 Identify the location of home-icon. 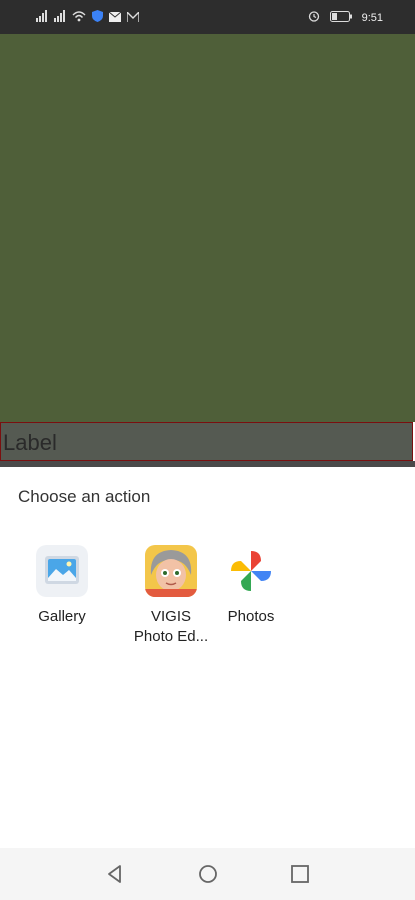
(208, 874).